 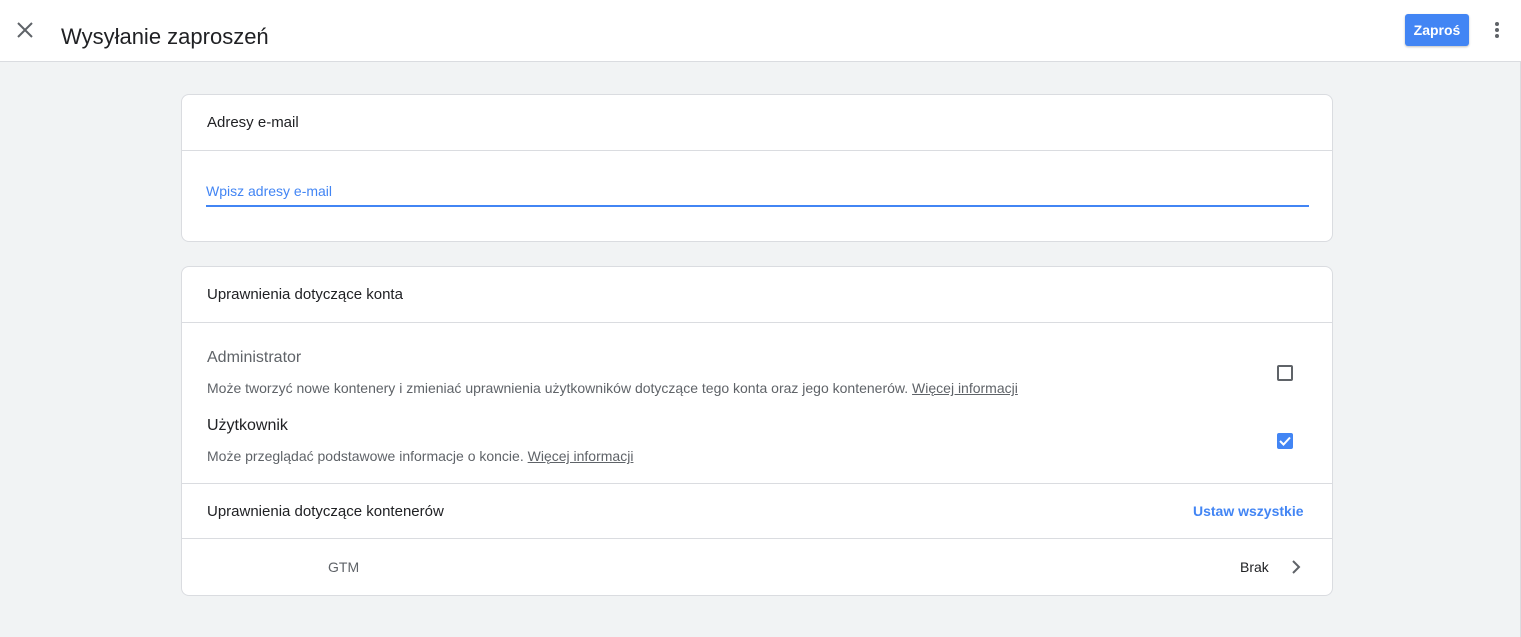 What do you see at coordinates (757, 295) in the screenshot?
I see `account-permissions-title: Uprawnienia dotyczące konta` at bounding box center [757, 295].